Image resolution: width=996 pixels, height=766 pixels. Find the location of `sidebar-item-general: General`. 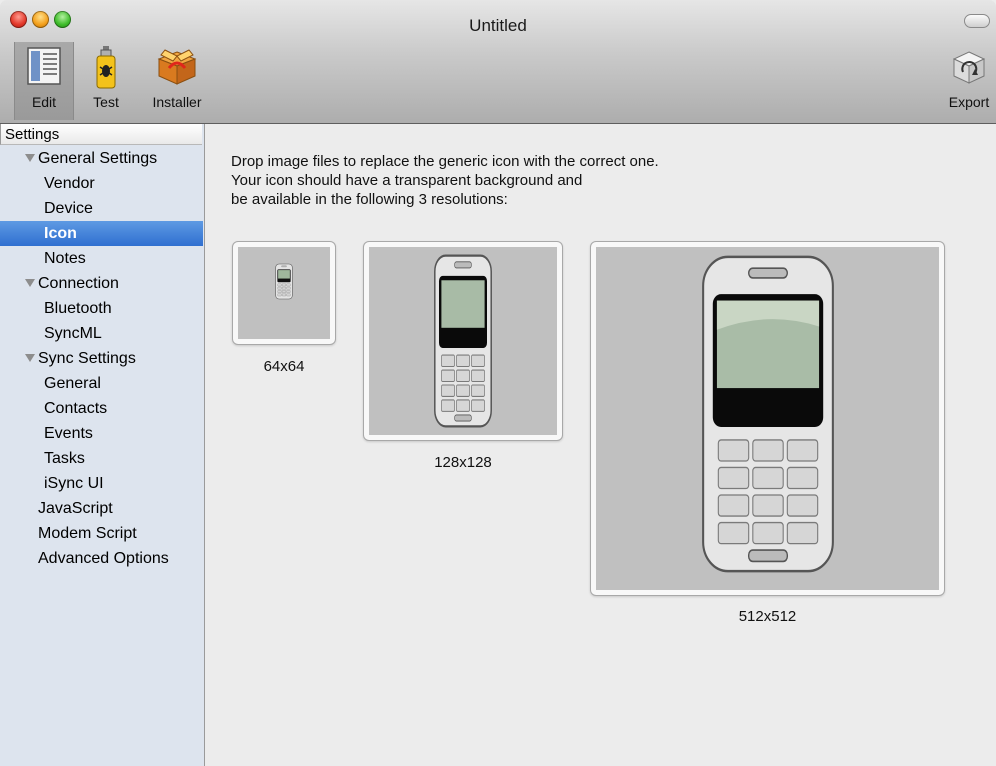

sidebar-item-general: General is located at coordinates (101, 383).